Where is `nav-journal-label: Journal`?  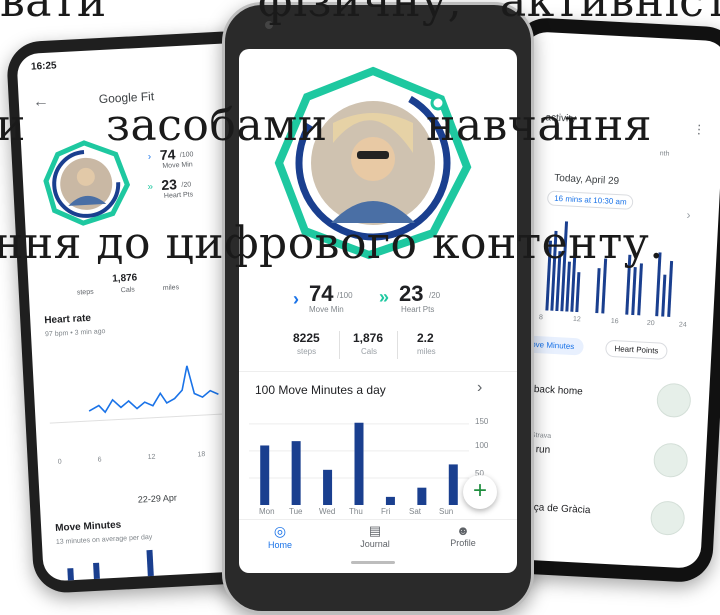
nav-journal-label: Journal is located at coordinates (375, 544).